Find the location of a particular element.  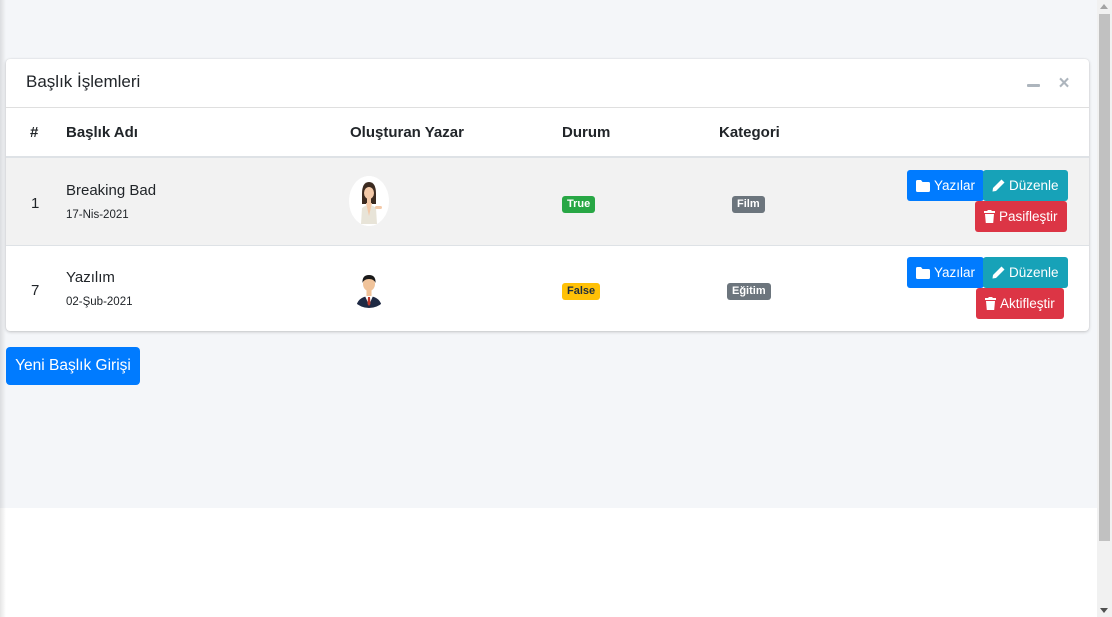

close-icon: × is located at coordinates (1064, 84).